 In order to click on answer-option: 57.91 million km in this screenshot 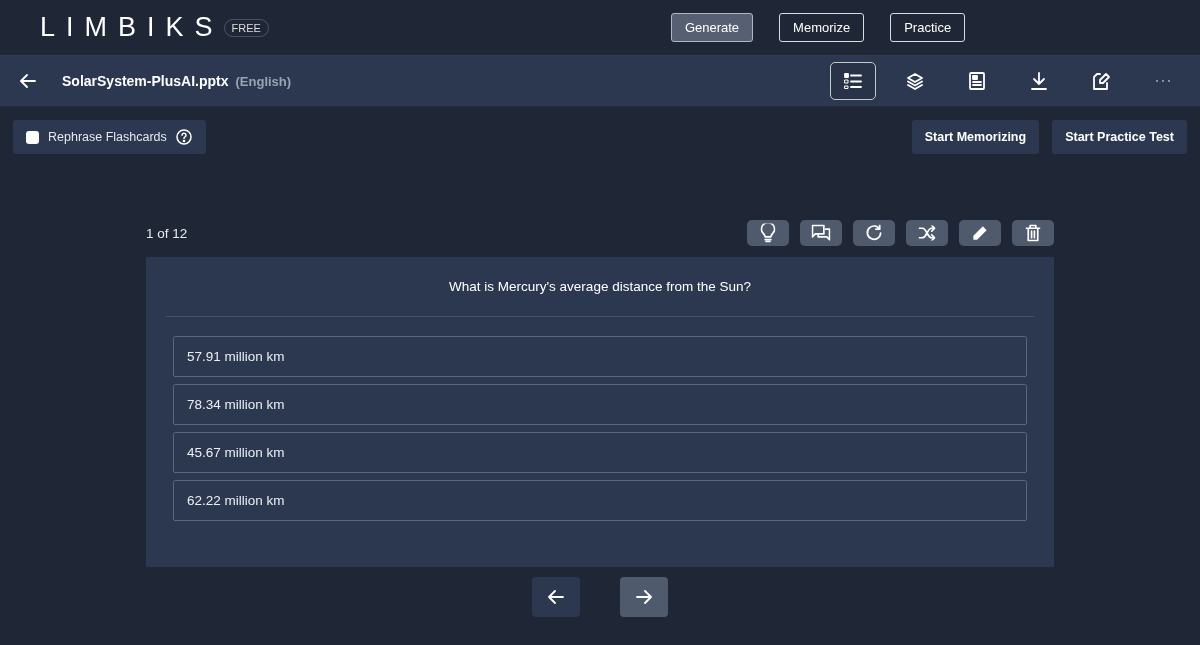, I will do `click(600, 356)`.